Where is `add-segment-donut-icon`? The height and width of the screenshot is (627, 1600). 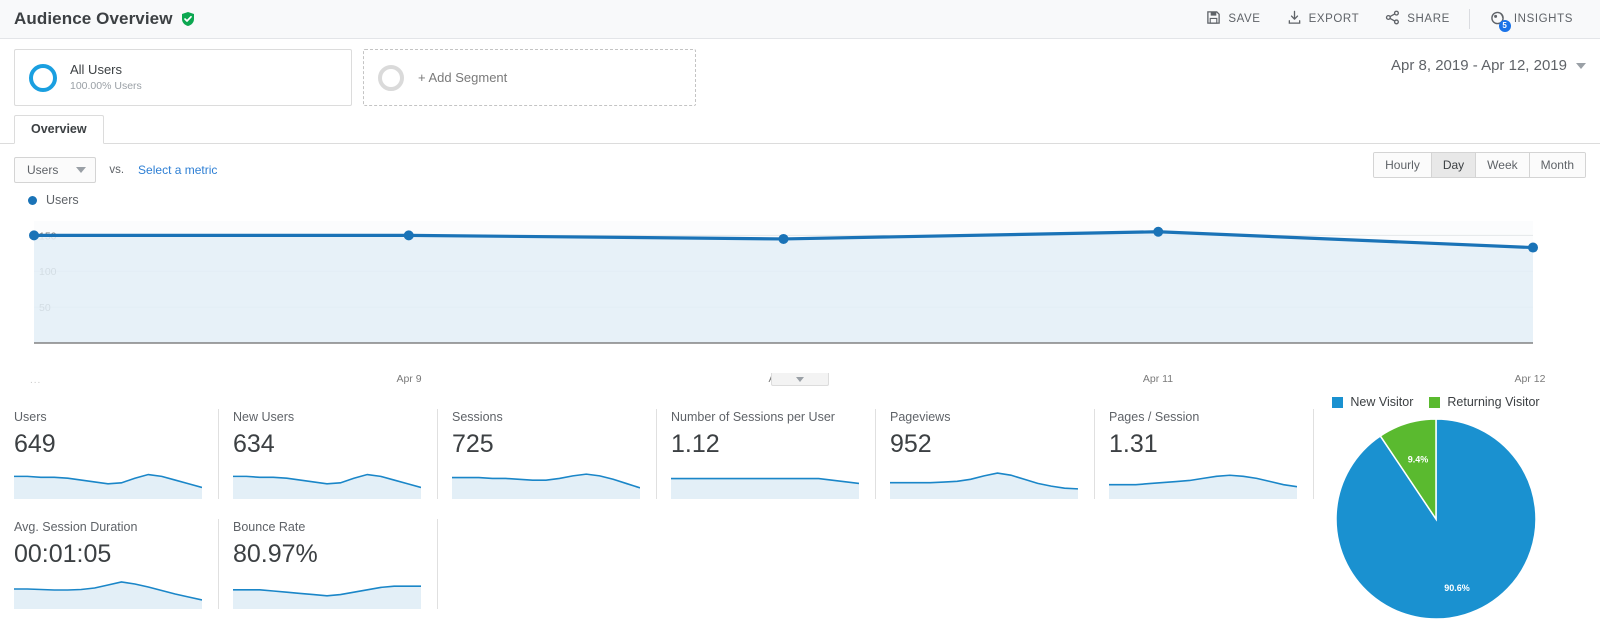 add-segment-donut-icon is located at coordinates (391, 77).